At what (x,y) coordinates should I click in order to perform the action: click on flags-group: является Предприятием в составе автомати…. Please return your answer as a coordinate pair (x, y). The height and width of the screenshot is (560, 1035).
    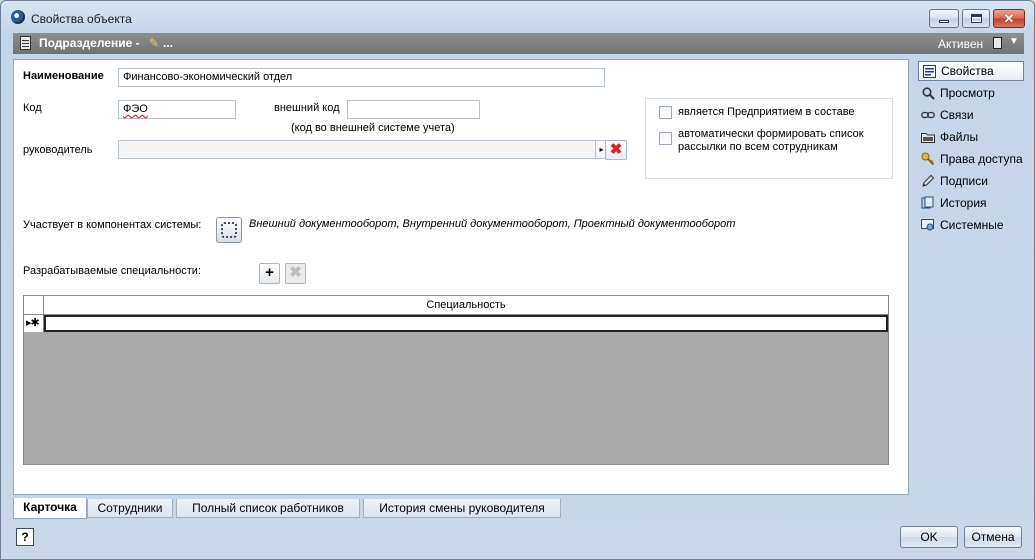
    Looking at the image, I should click on (769, 138).